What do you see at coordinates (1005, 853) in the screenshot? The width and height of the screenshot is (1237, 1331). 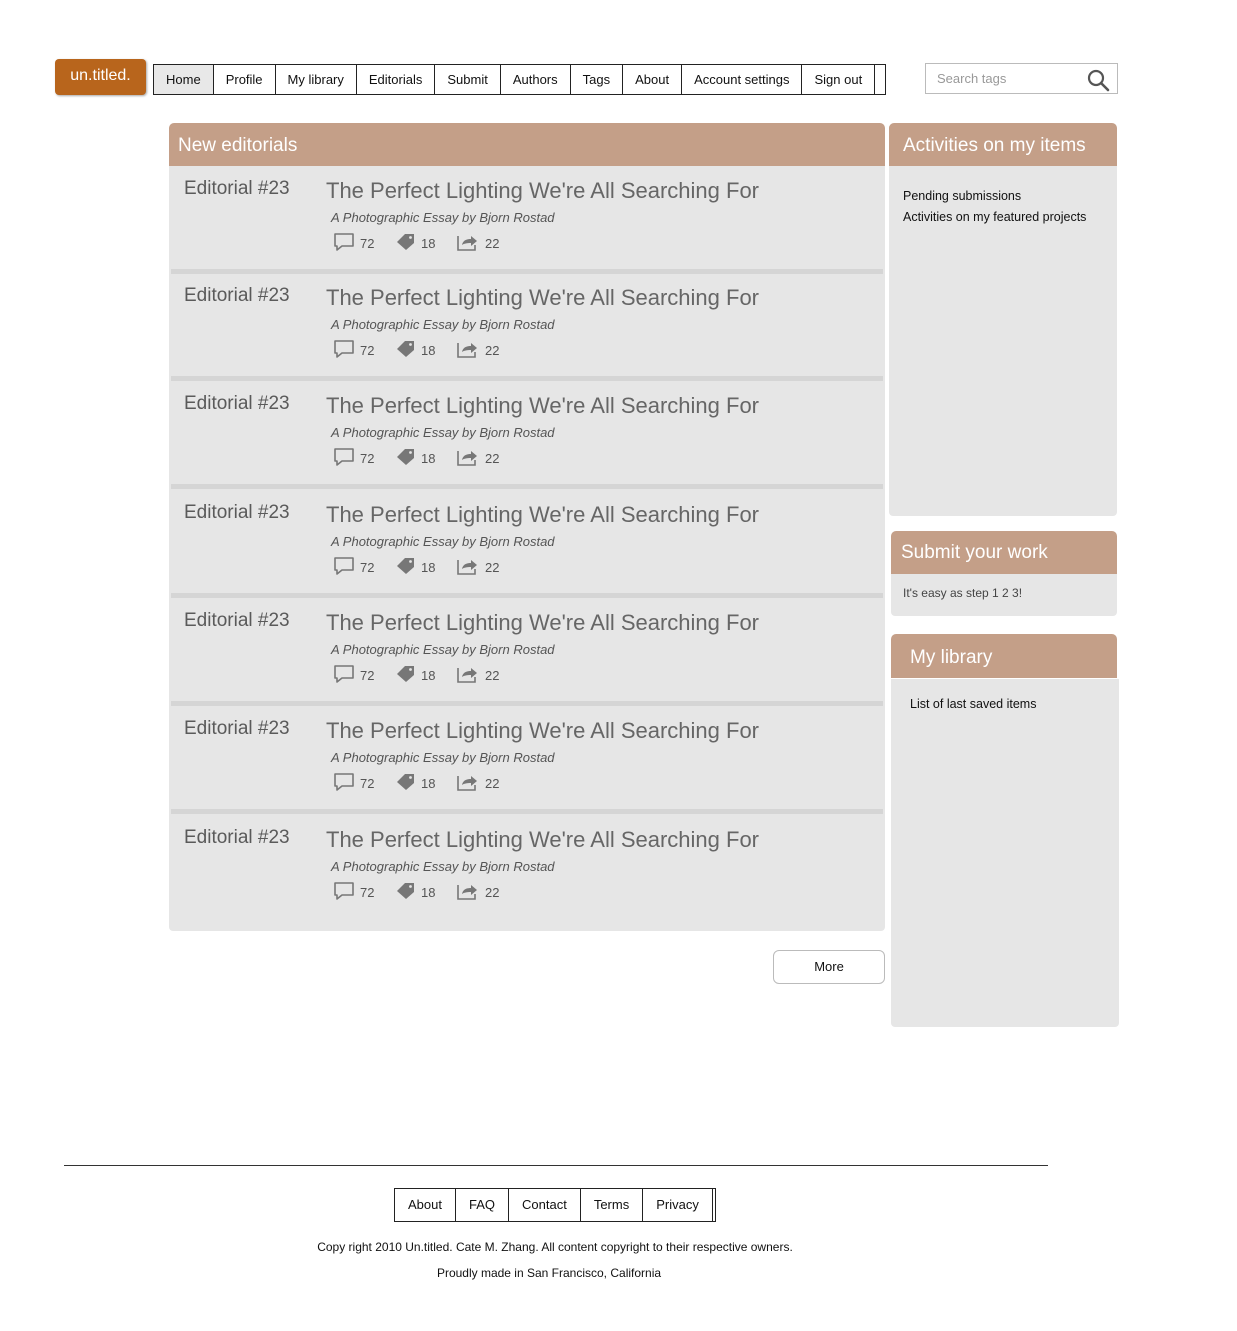 I see `my-library-panel: List of last saved items` at bounding box center [1005, 853].